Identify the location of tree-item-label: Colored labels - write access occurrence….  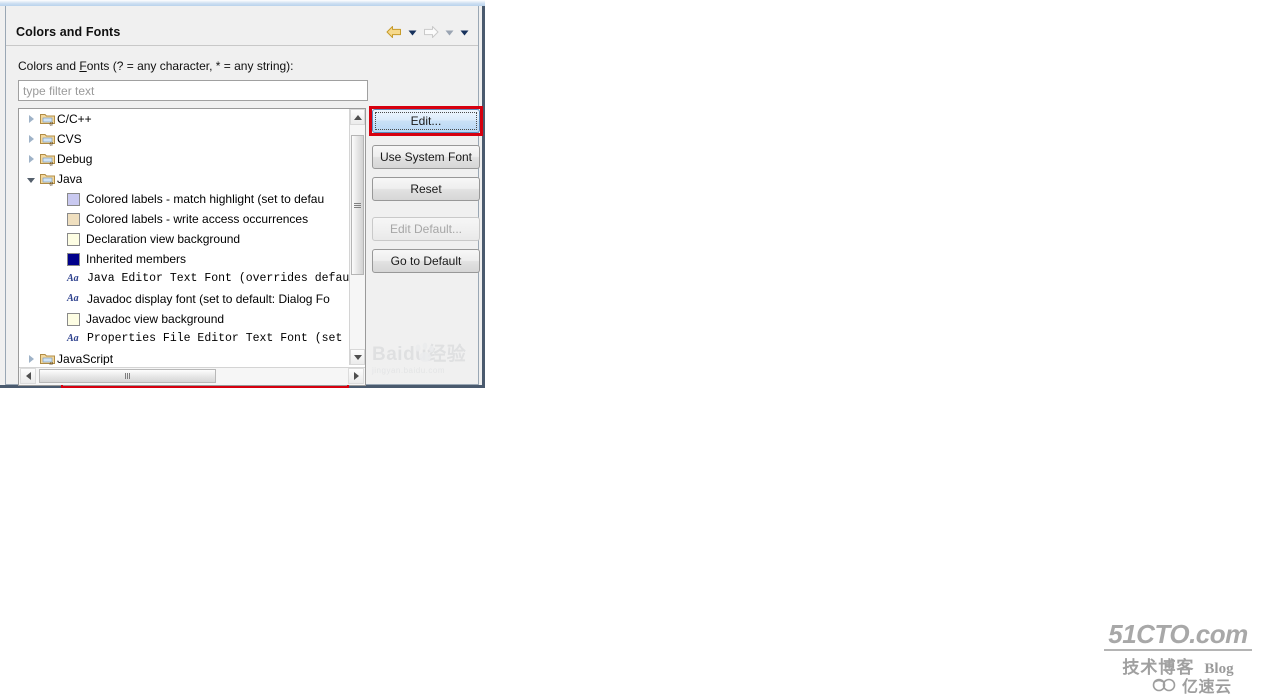
(197, 219).